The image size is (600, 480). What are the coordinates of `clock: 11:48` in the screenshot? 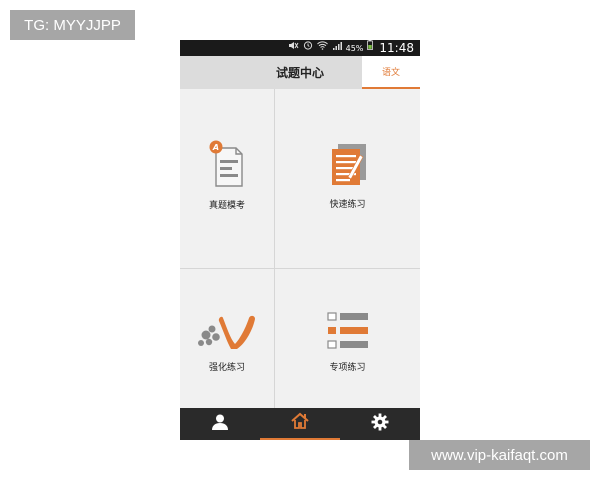 It's located at (396, 48).